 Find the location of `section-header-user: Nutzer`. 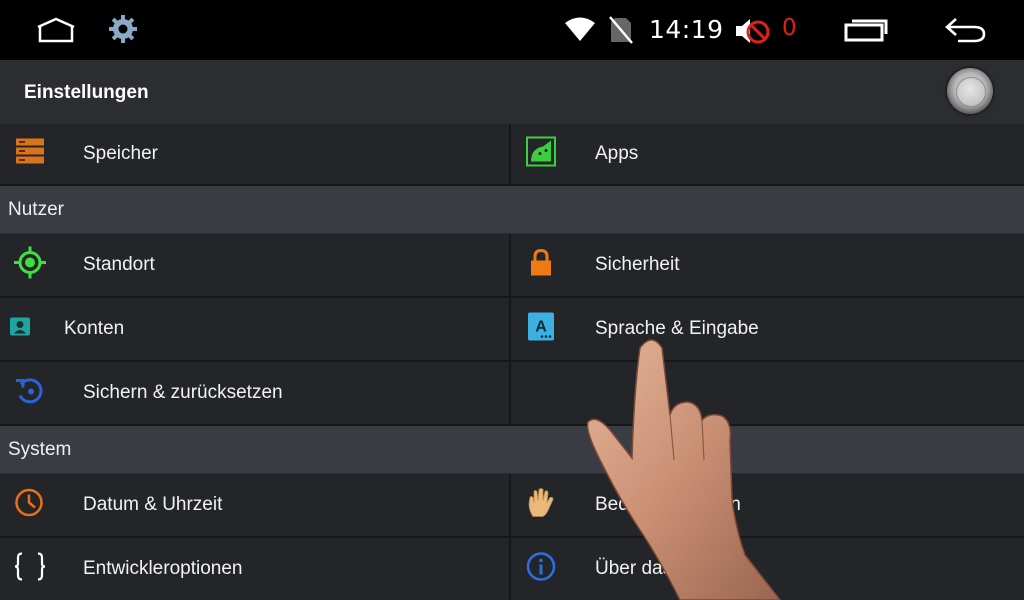

section-header-user: Nutzer is located at coordinates (512, 210).